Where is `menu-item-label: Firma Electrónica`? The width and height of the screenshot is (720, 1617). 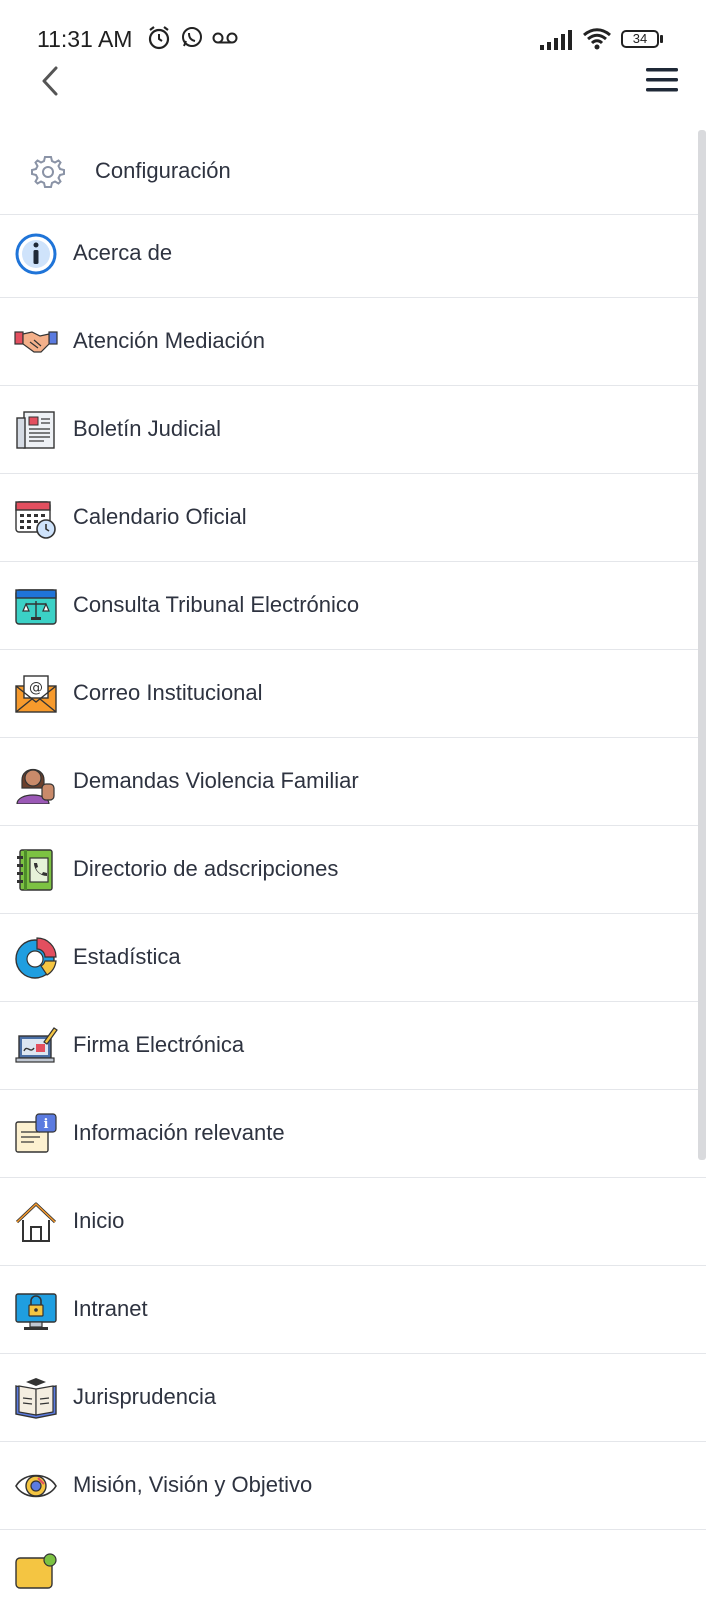 menu-item-label: Firma Electrónica is located at coordinates (159, 1044).